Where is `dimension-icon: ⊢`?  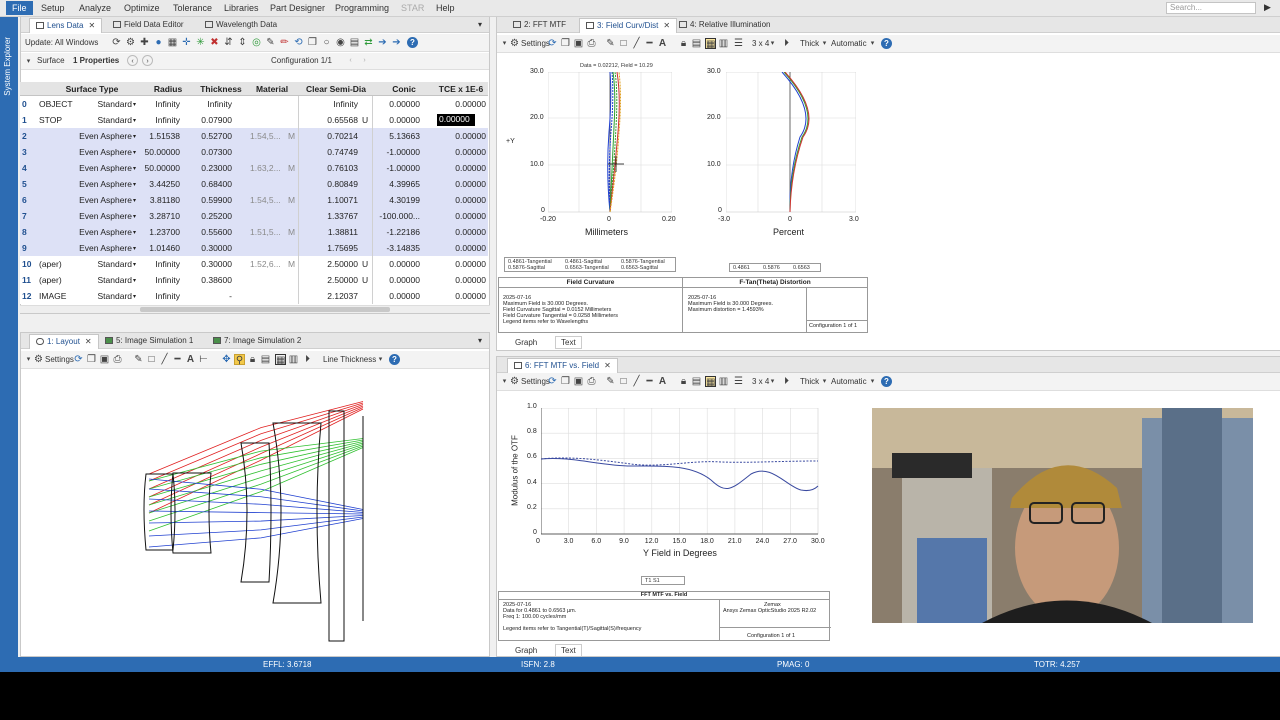
dimension-icon: ⊢ is located at coordinates (203, 359).